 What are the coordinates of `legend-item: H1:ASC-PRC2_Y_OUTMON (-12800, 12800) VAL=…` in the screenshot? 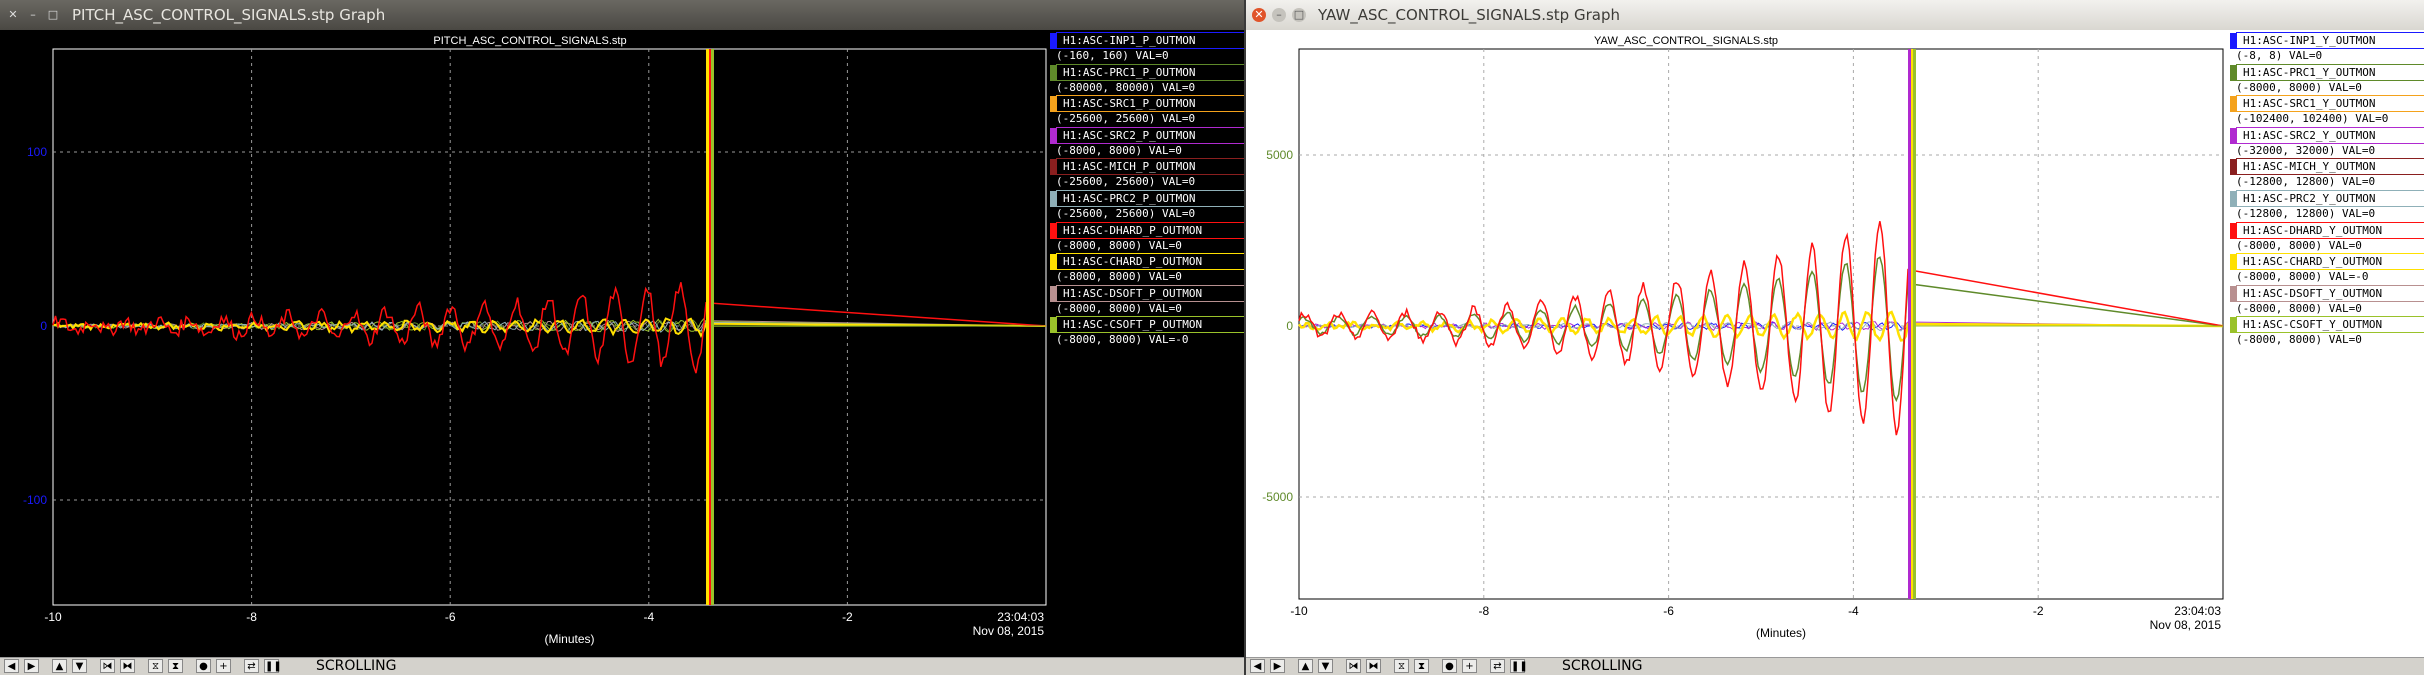 It's located at (2327, 204).